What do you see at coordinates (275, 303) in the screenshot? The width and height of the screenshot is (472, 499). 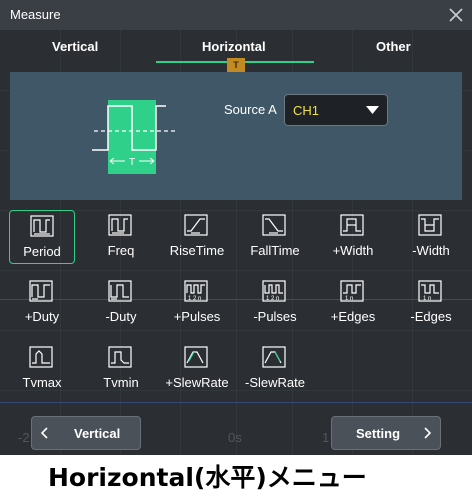 I see `measure-neg-pulses: 1 2 n -Pulses` at bounding box center [275, 303].